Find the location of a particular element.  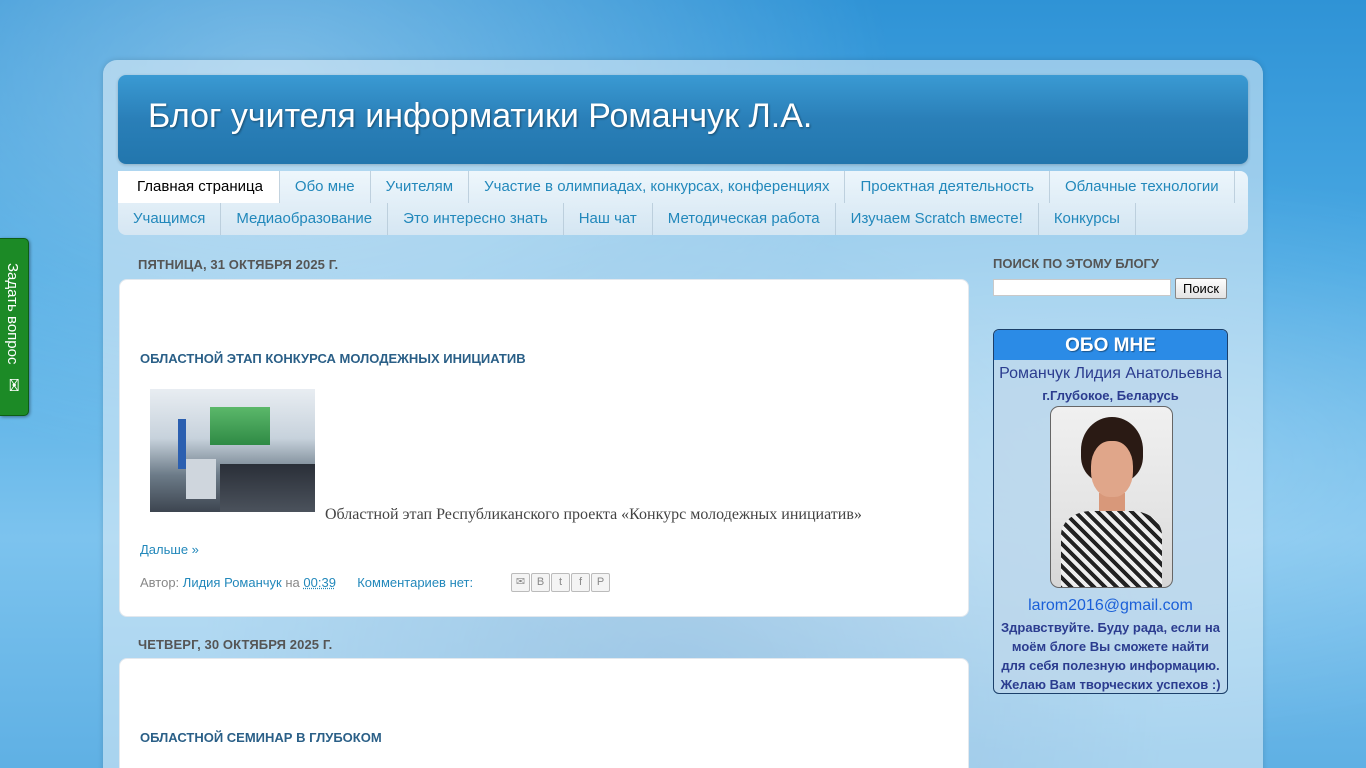

read-more-link: Дальше » is located at coordinates (169, 549).